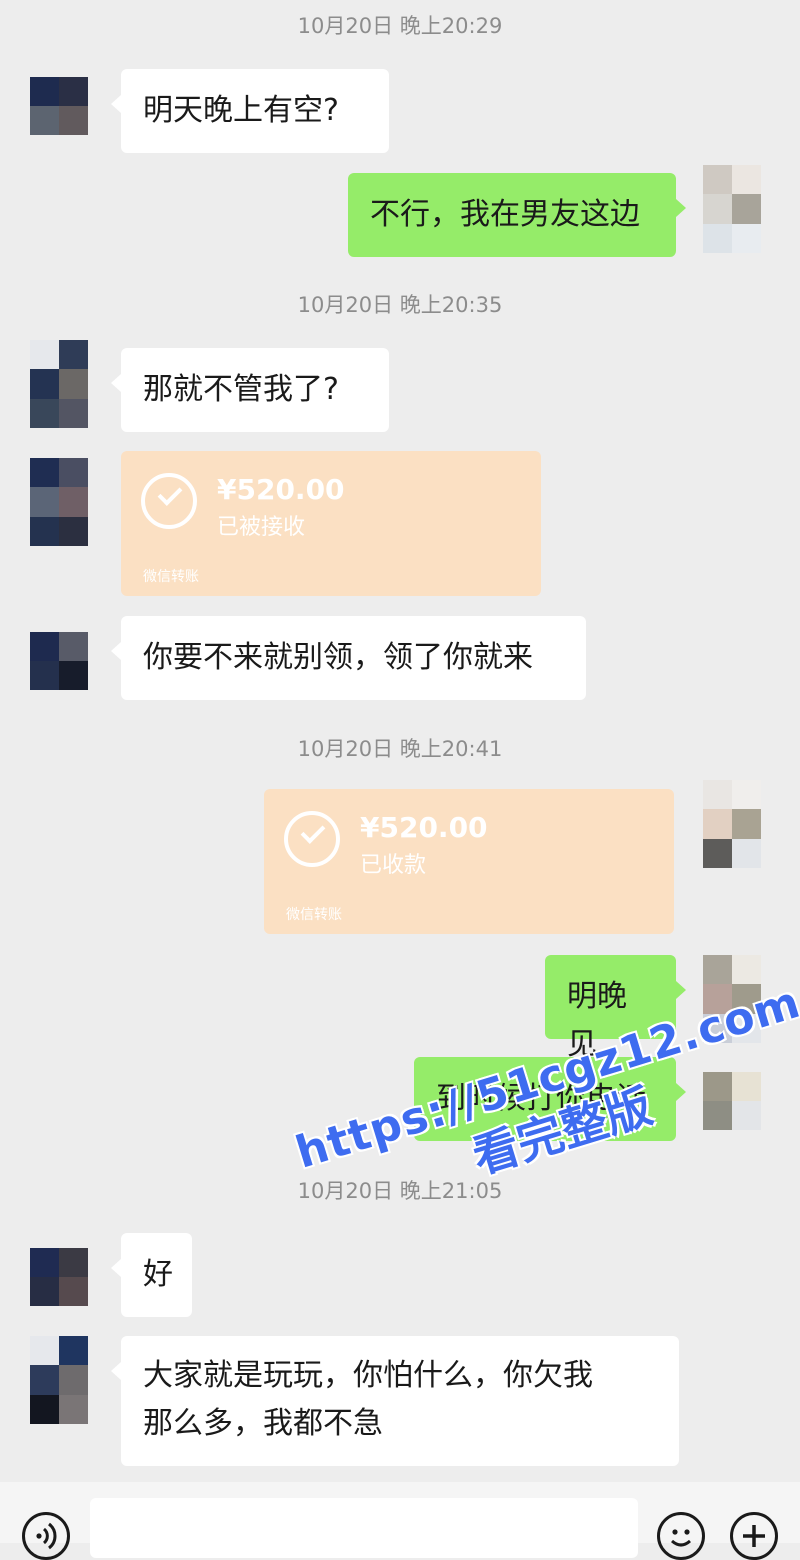 The image size is (800, 1560). Describe the element at coordinates (338, 657) in the screenshot. I see `message-text: 你要不来就别领，领了你就来` at that location.